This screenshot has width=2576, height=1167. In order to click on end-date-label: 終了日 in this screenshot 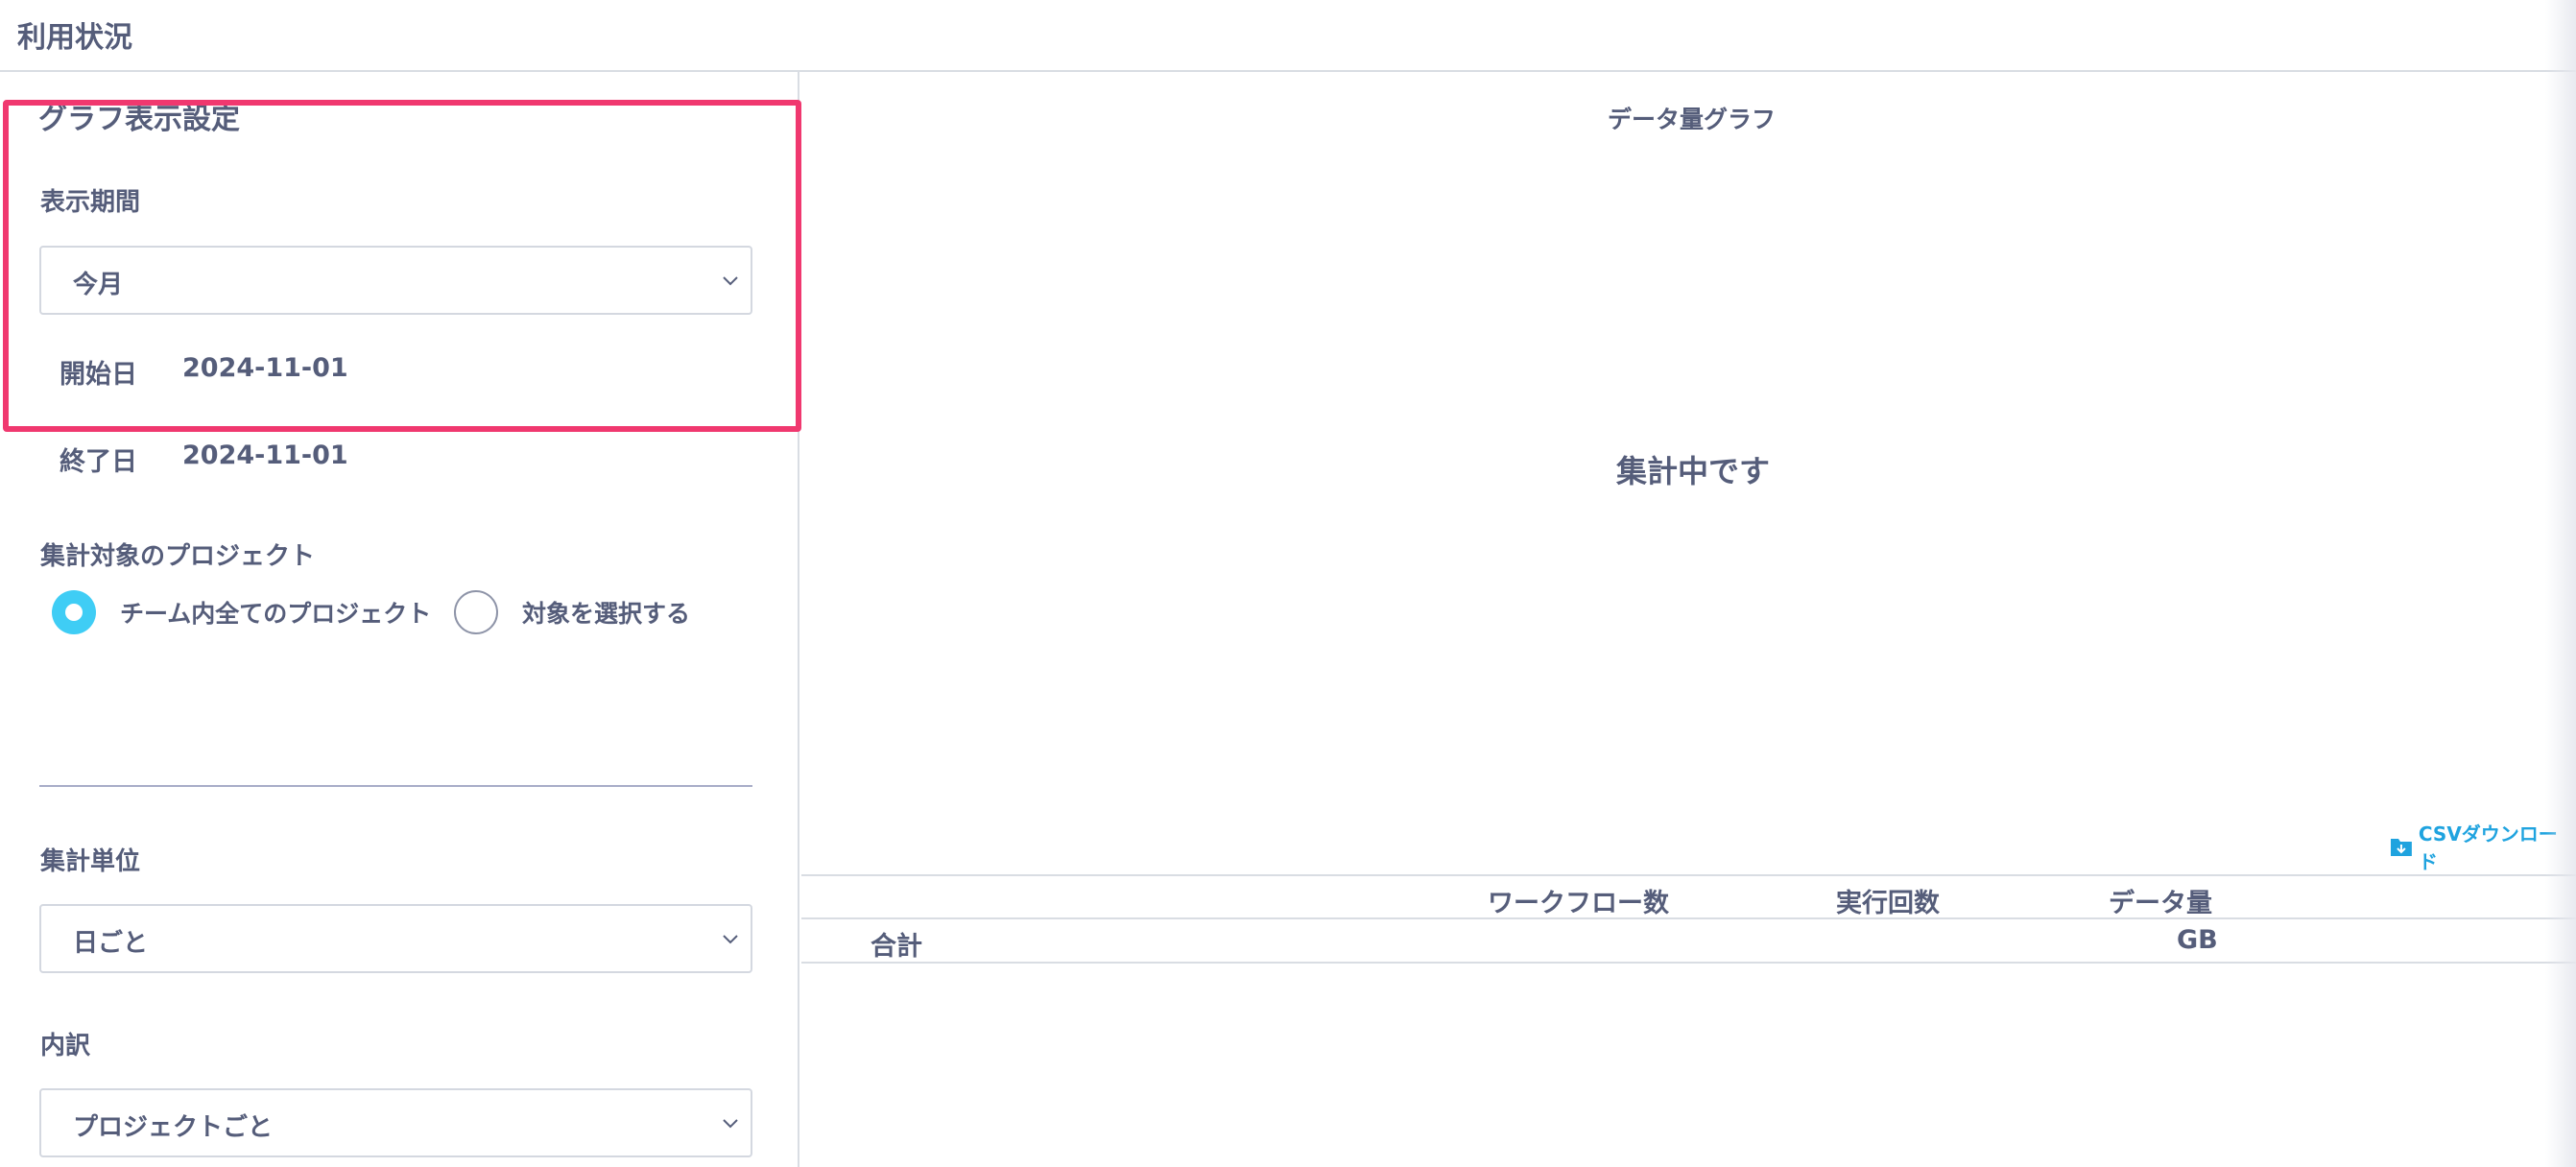, I will do `click(98, 462)`.